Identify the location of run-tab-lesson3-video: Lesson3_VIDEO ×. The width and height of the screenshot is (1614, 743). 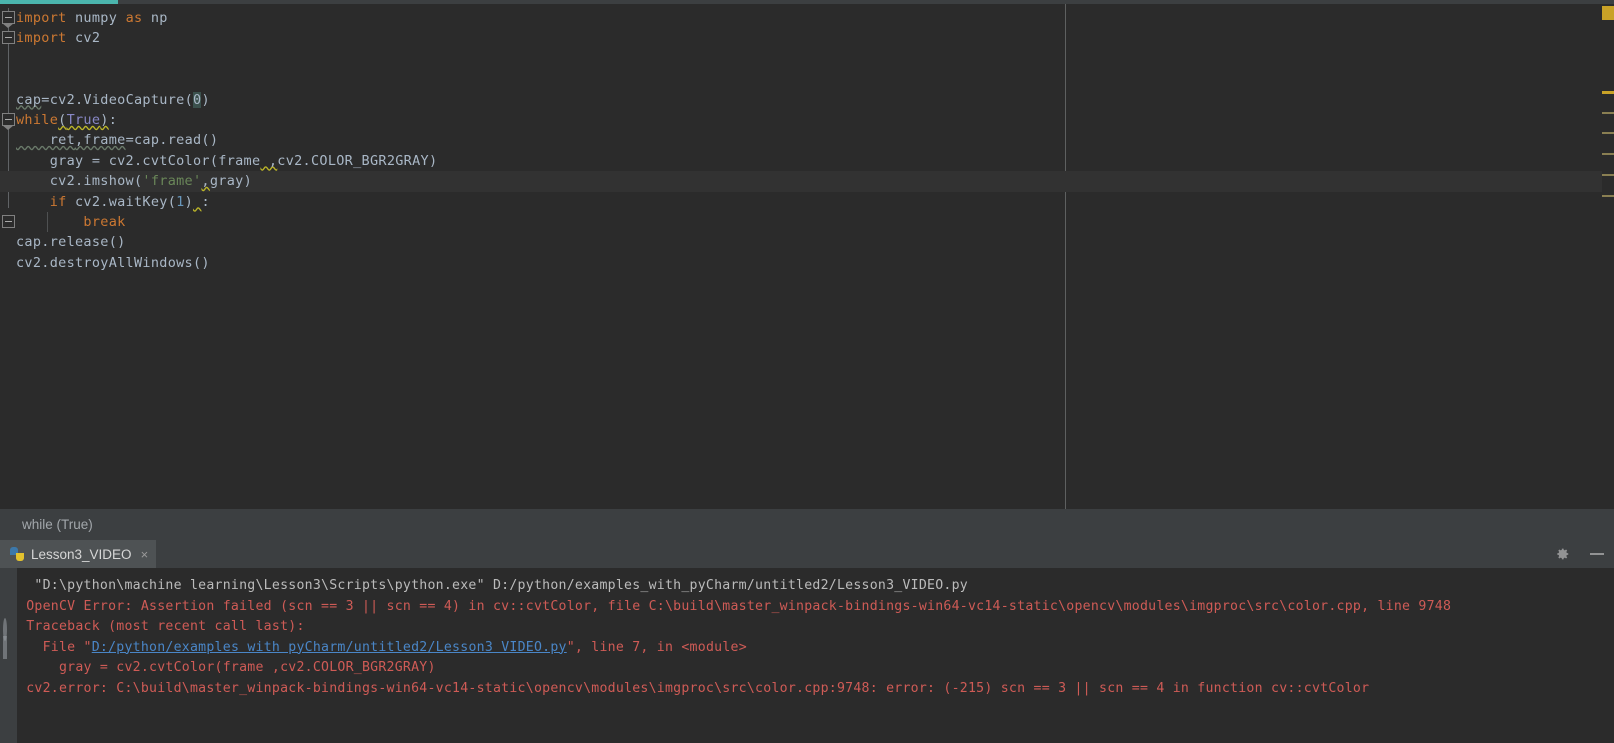
(78, 554).